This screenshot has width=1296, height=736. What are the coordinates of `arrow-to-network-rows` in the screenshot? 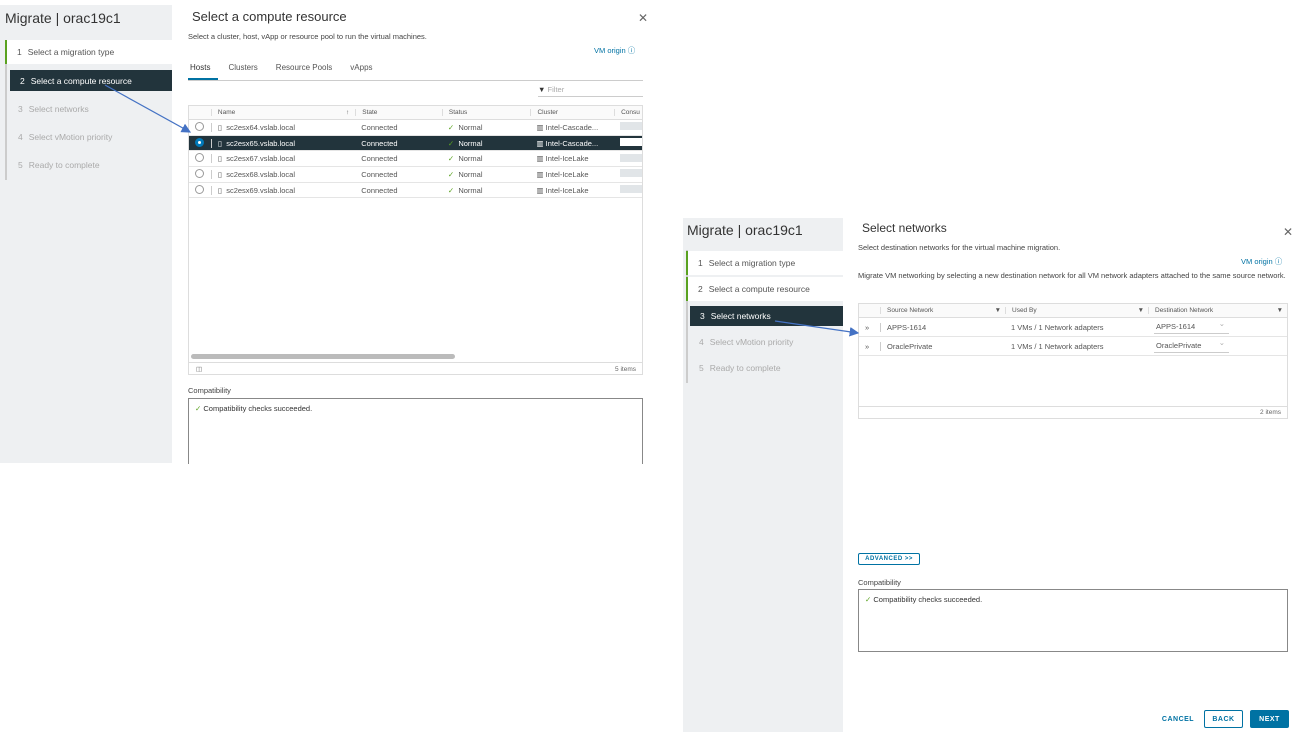 It's located at (817, 328).